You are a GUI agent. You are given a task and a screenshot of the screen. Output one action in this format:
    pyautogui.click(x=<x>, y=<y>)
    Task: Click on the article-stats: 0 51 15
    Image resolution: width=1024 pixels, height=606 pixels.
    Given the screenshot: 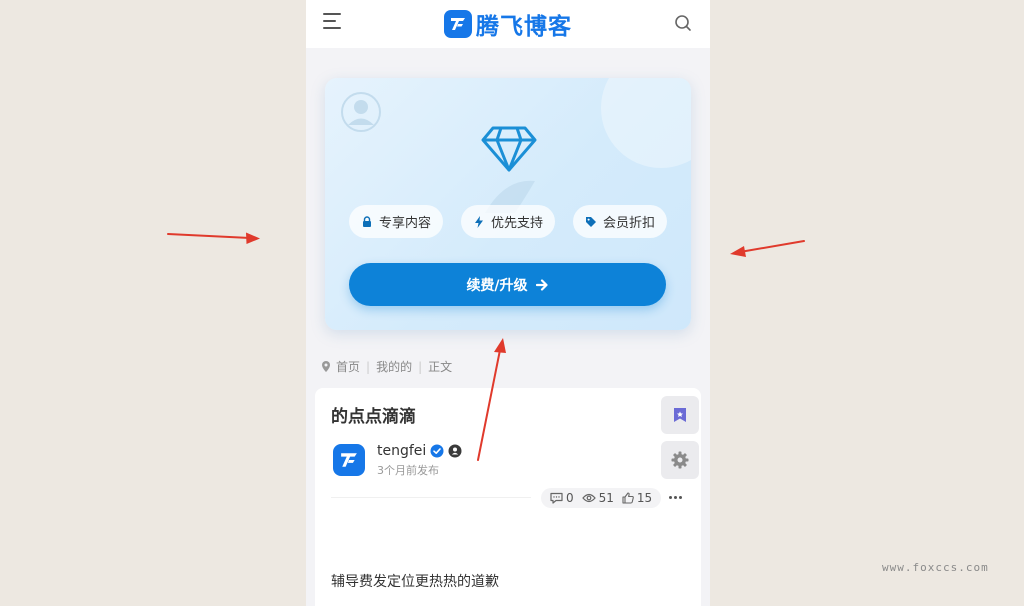 What is the action you would take?
    pyautogui.click(x=601, y=498)
    